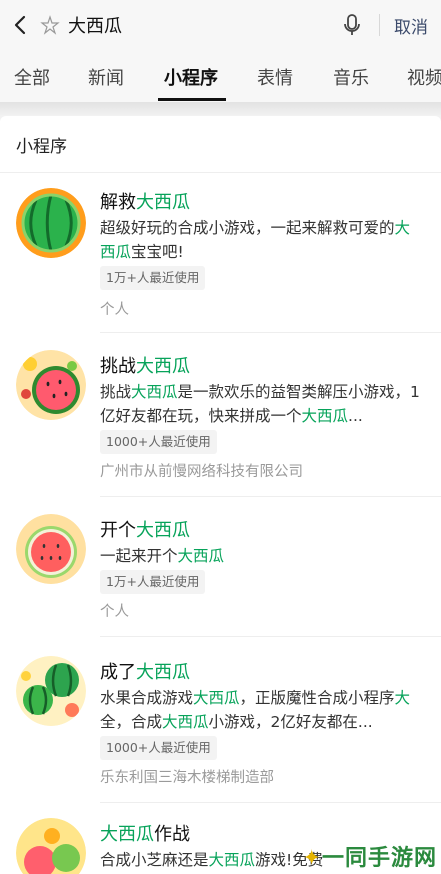  Describe the element at coordinates (145, 530) in the screenshot. I see `item-title: 开个大西瓜` at that location.